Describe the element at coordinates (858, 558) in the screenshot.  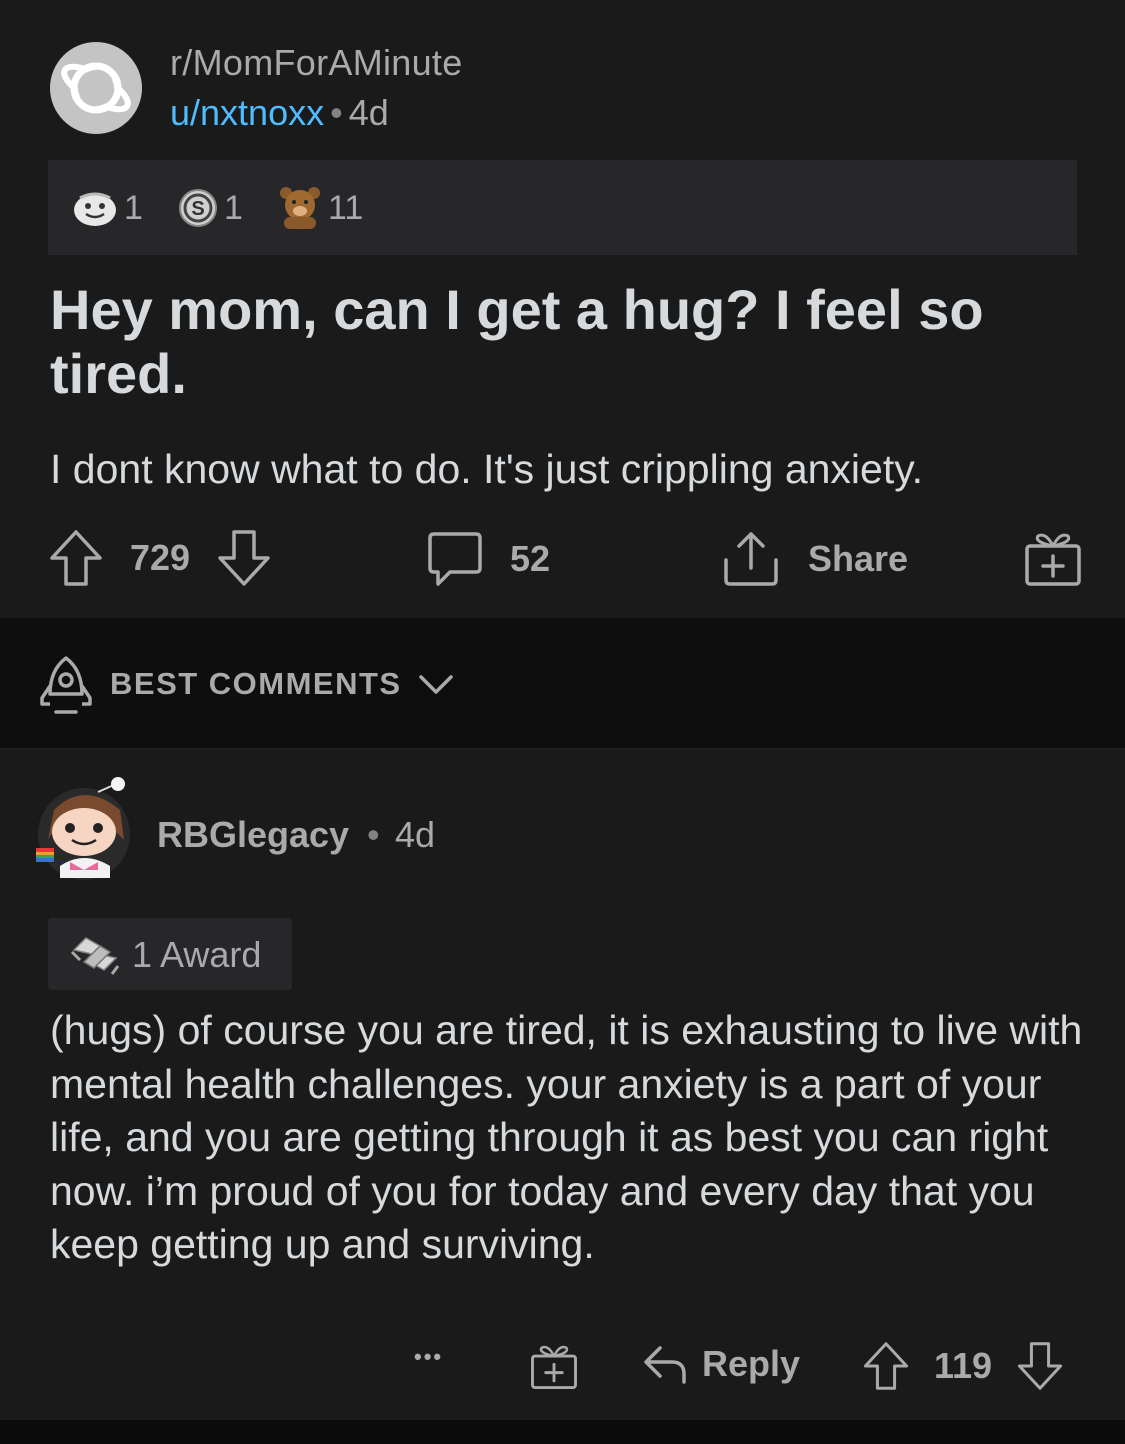
I see `share-label: Share` at that location.